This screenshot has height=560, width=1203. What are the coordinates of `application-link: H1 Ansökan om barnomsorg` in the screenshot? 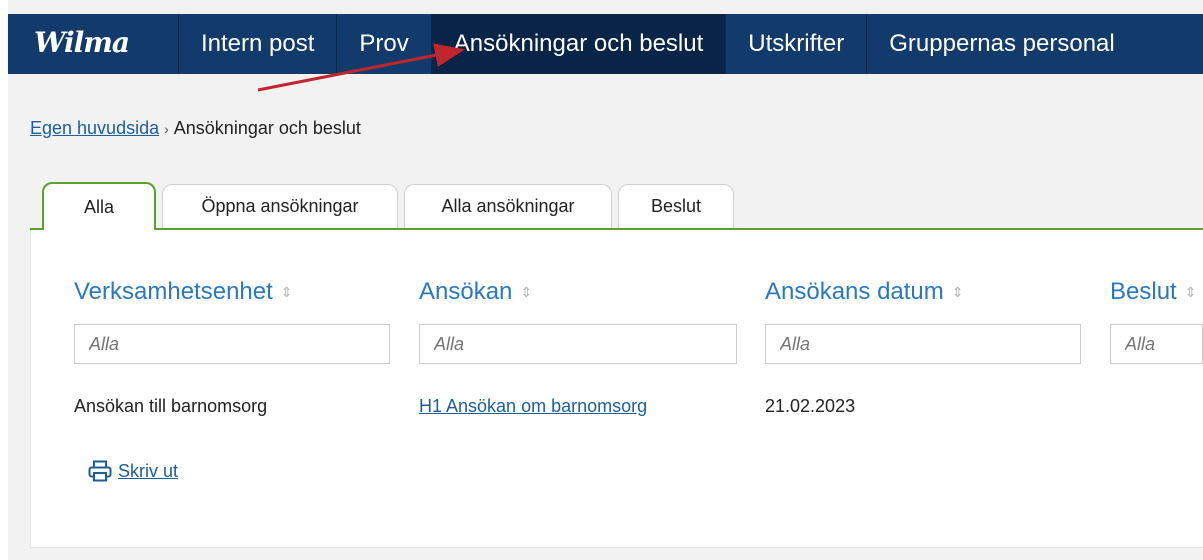 It's located at (533, 406).